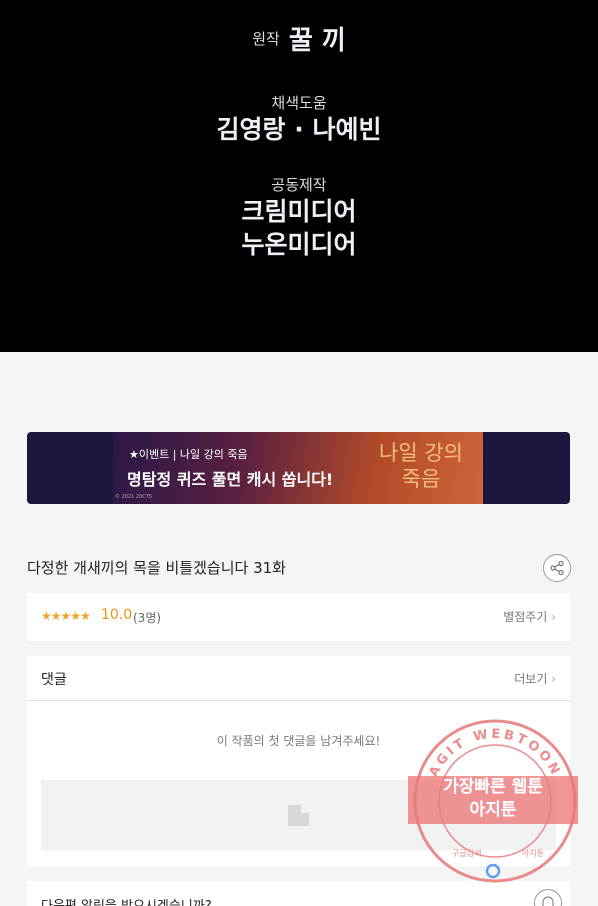 The image size is (598, 906). I want to click on rating-count: (3명), so click(147, 618).